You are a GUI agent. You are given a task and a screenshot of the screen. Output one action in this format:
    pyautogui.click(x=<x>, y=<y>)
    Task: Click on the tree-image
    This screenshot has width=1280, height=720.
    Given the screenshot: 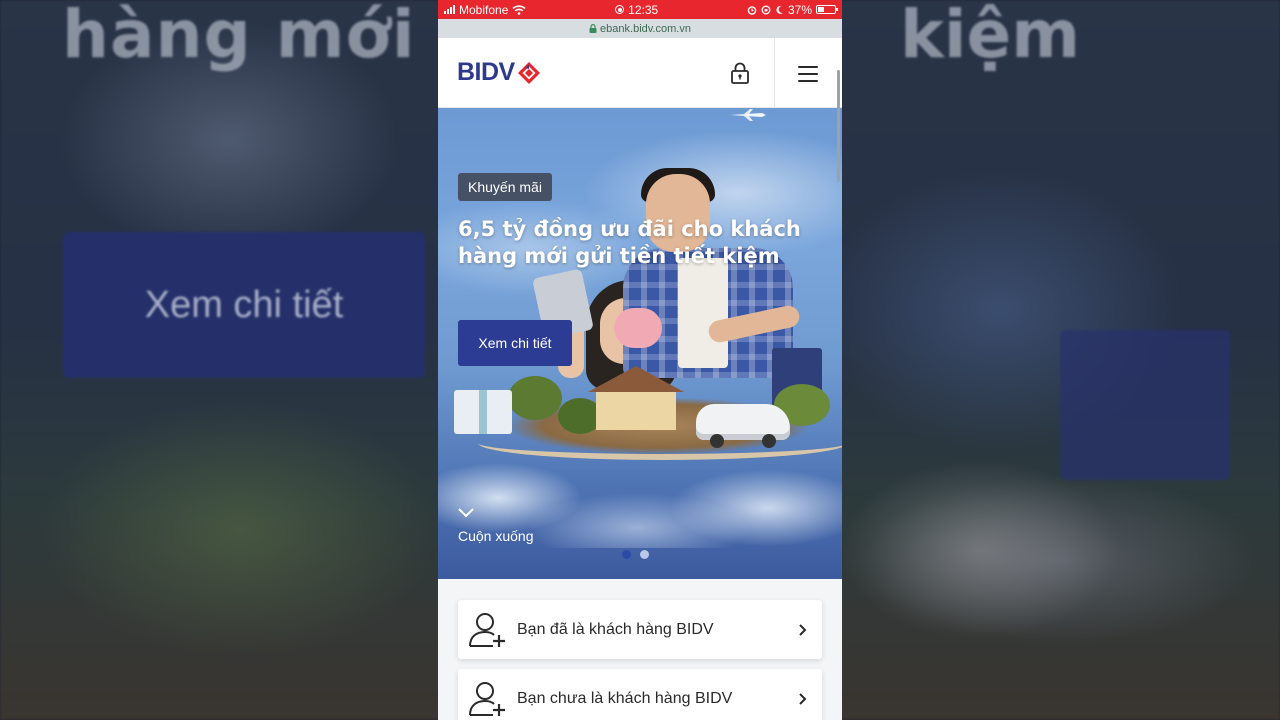 What is the action you would take?
    pyautogui.click(x=535, y=398)
    